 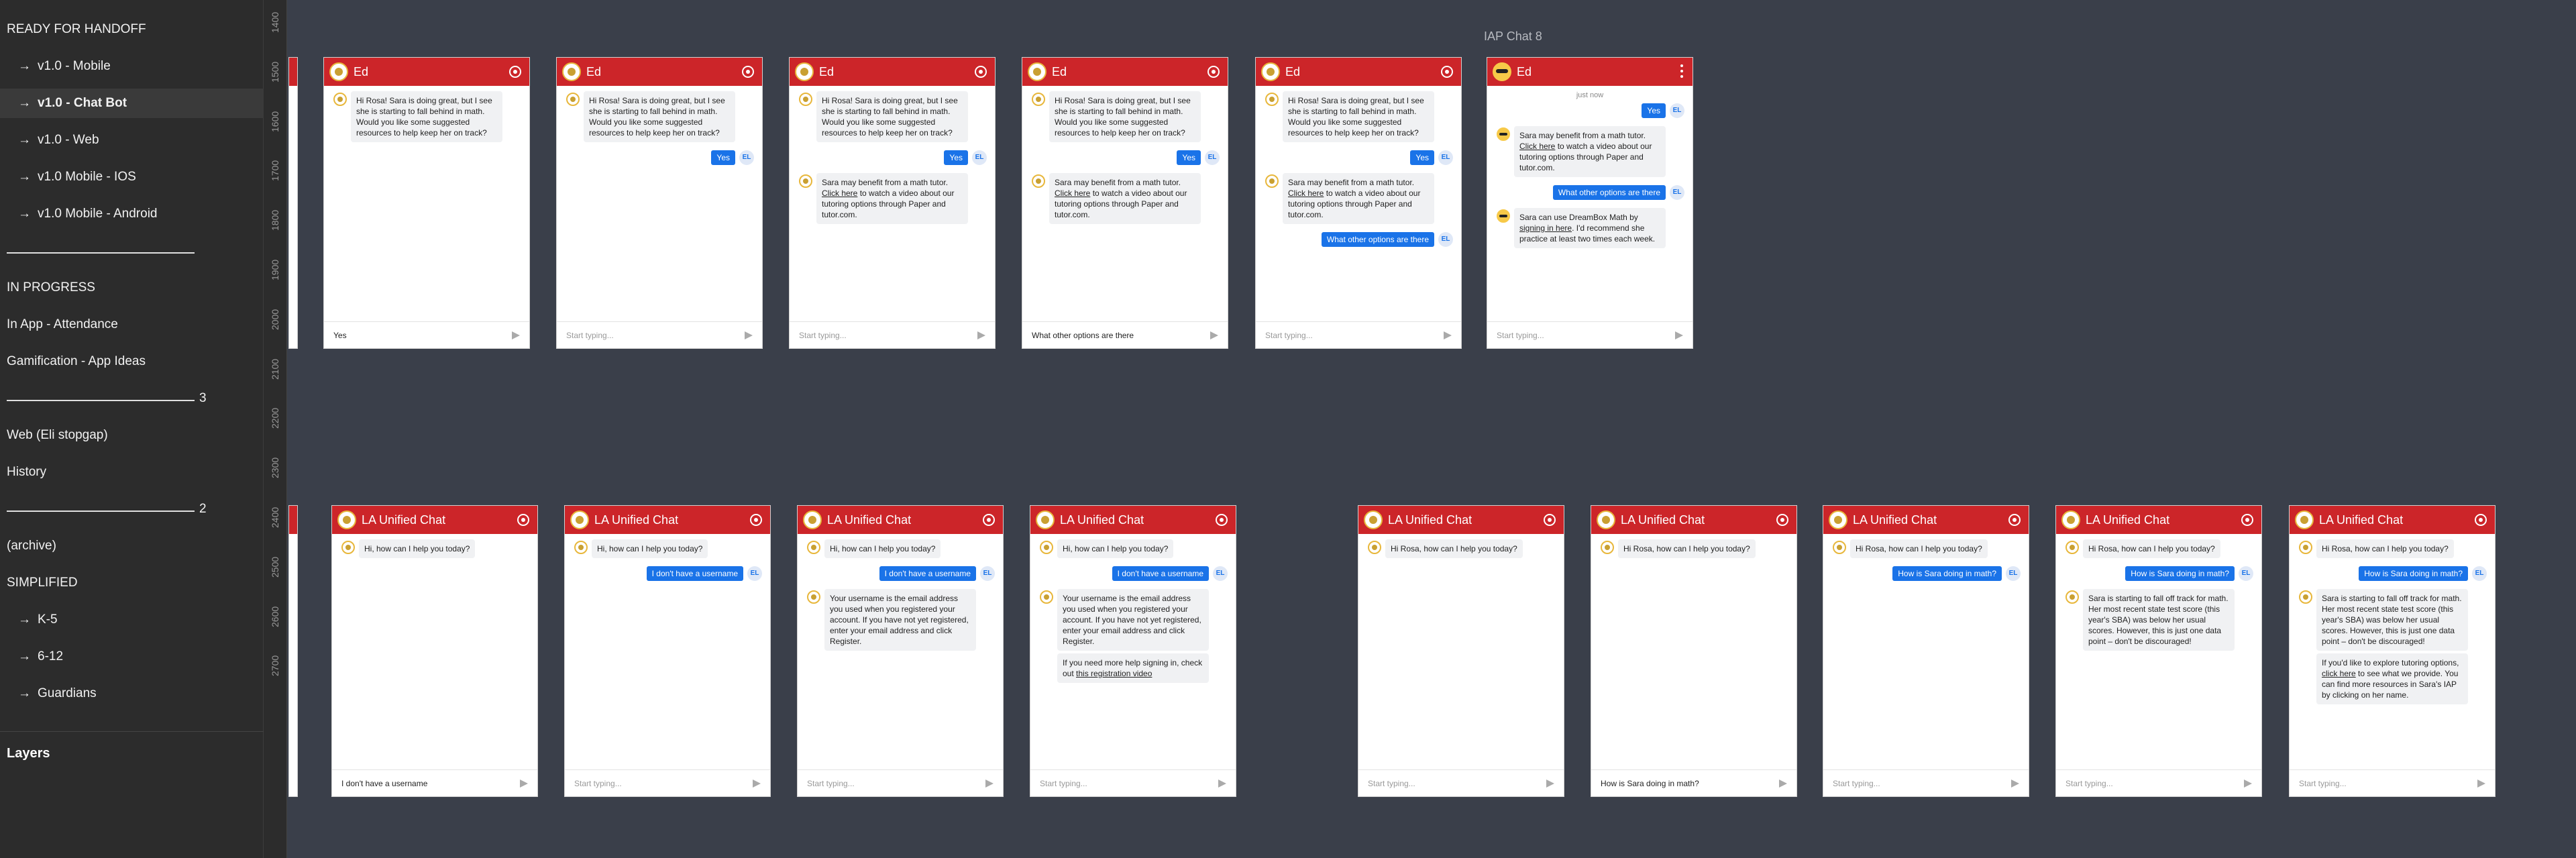 What do you see at coordinates (132, 693) in the screenshot?
I see `page-item: → Guardians` at bounding box center [132, 693].